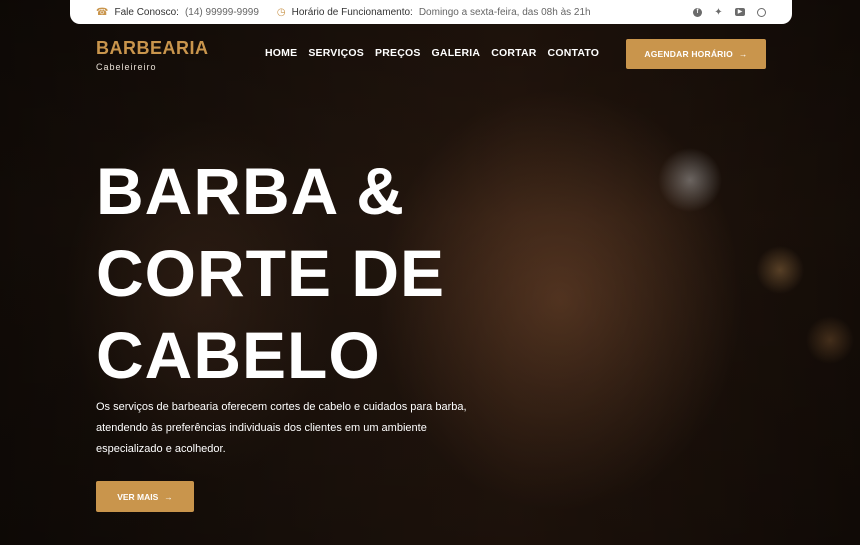 The height and width of the screenshot is (545, 860). Describe the element at coordinates (697, 12) in the screenshot. I see `facebook-icon: f` at that location.